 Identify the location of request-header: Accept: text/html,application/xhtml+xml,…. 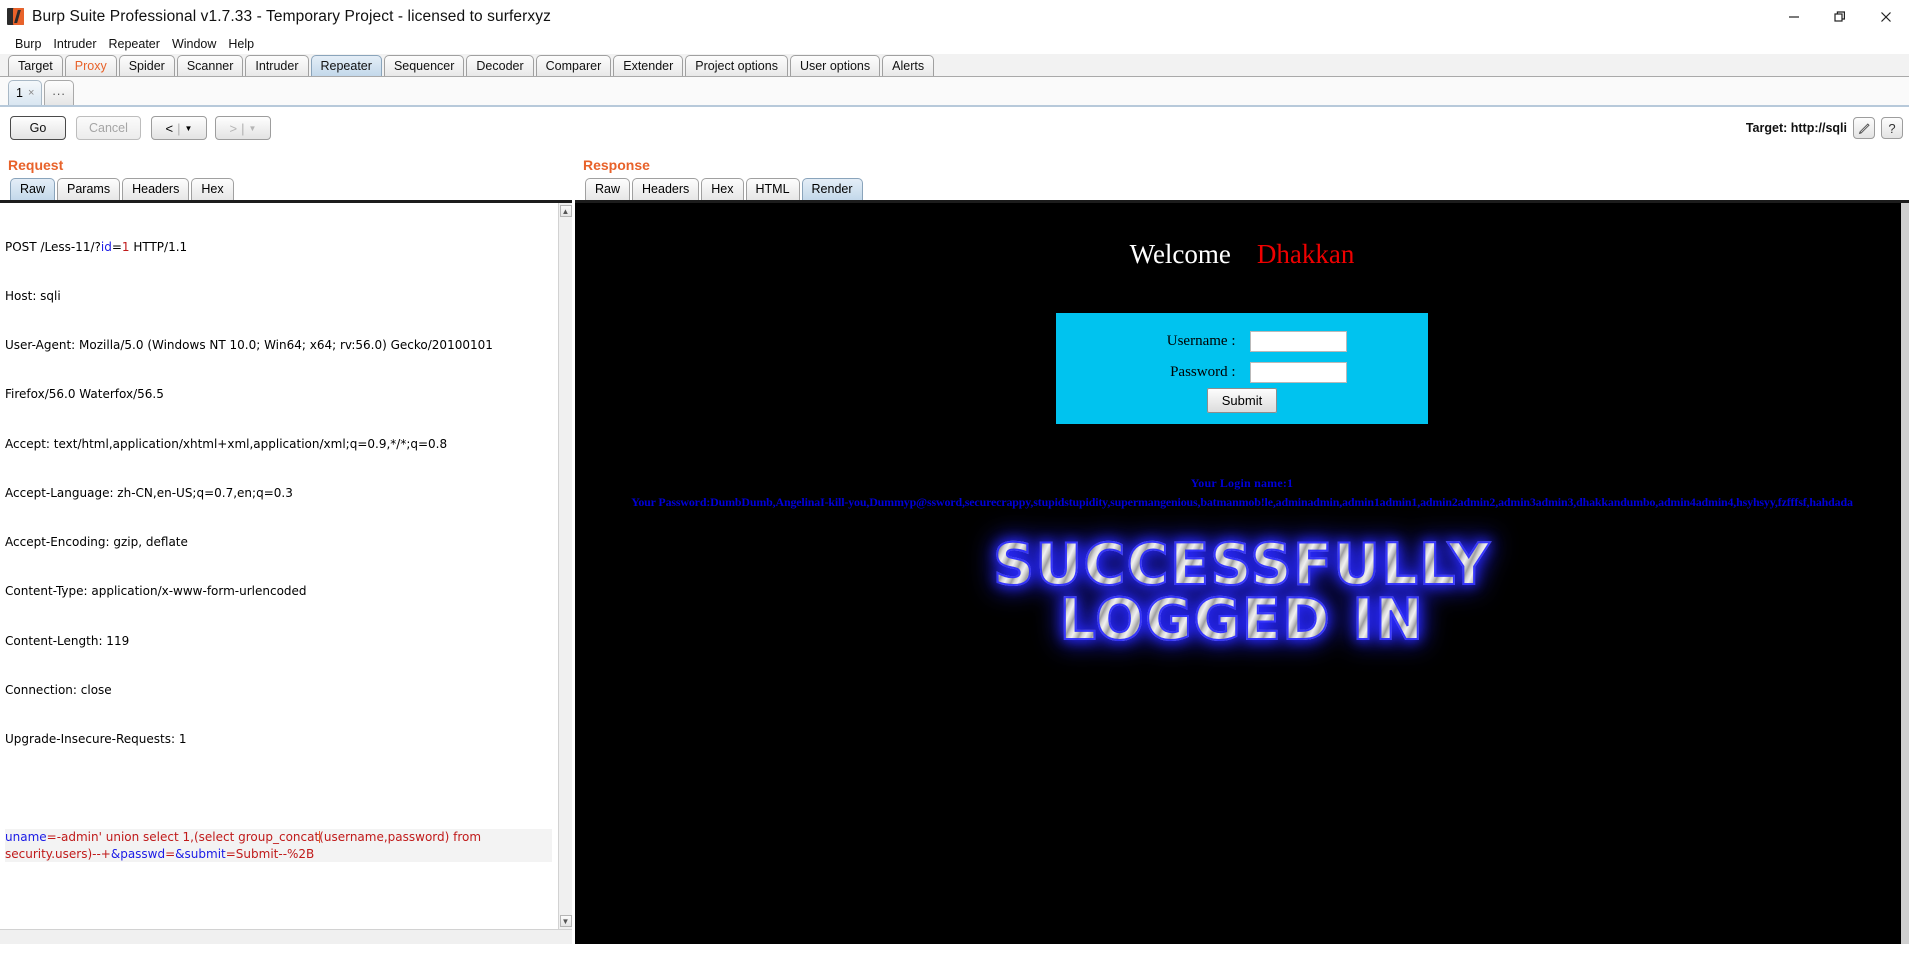
(226, 443).